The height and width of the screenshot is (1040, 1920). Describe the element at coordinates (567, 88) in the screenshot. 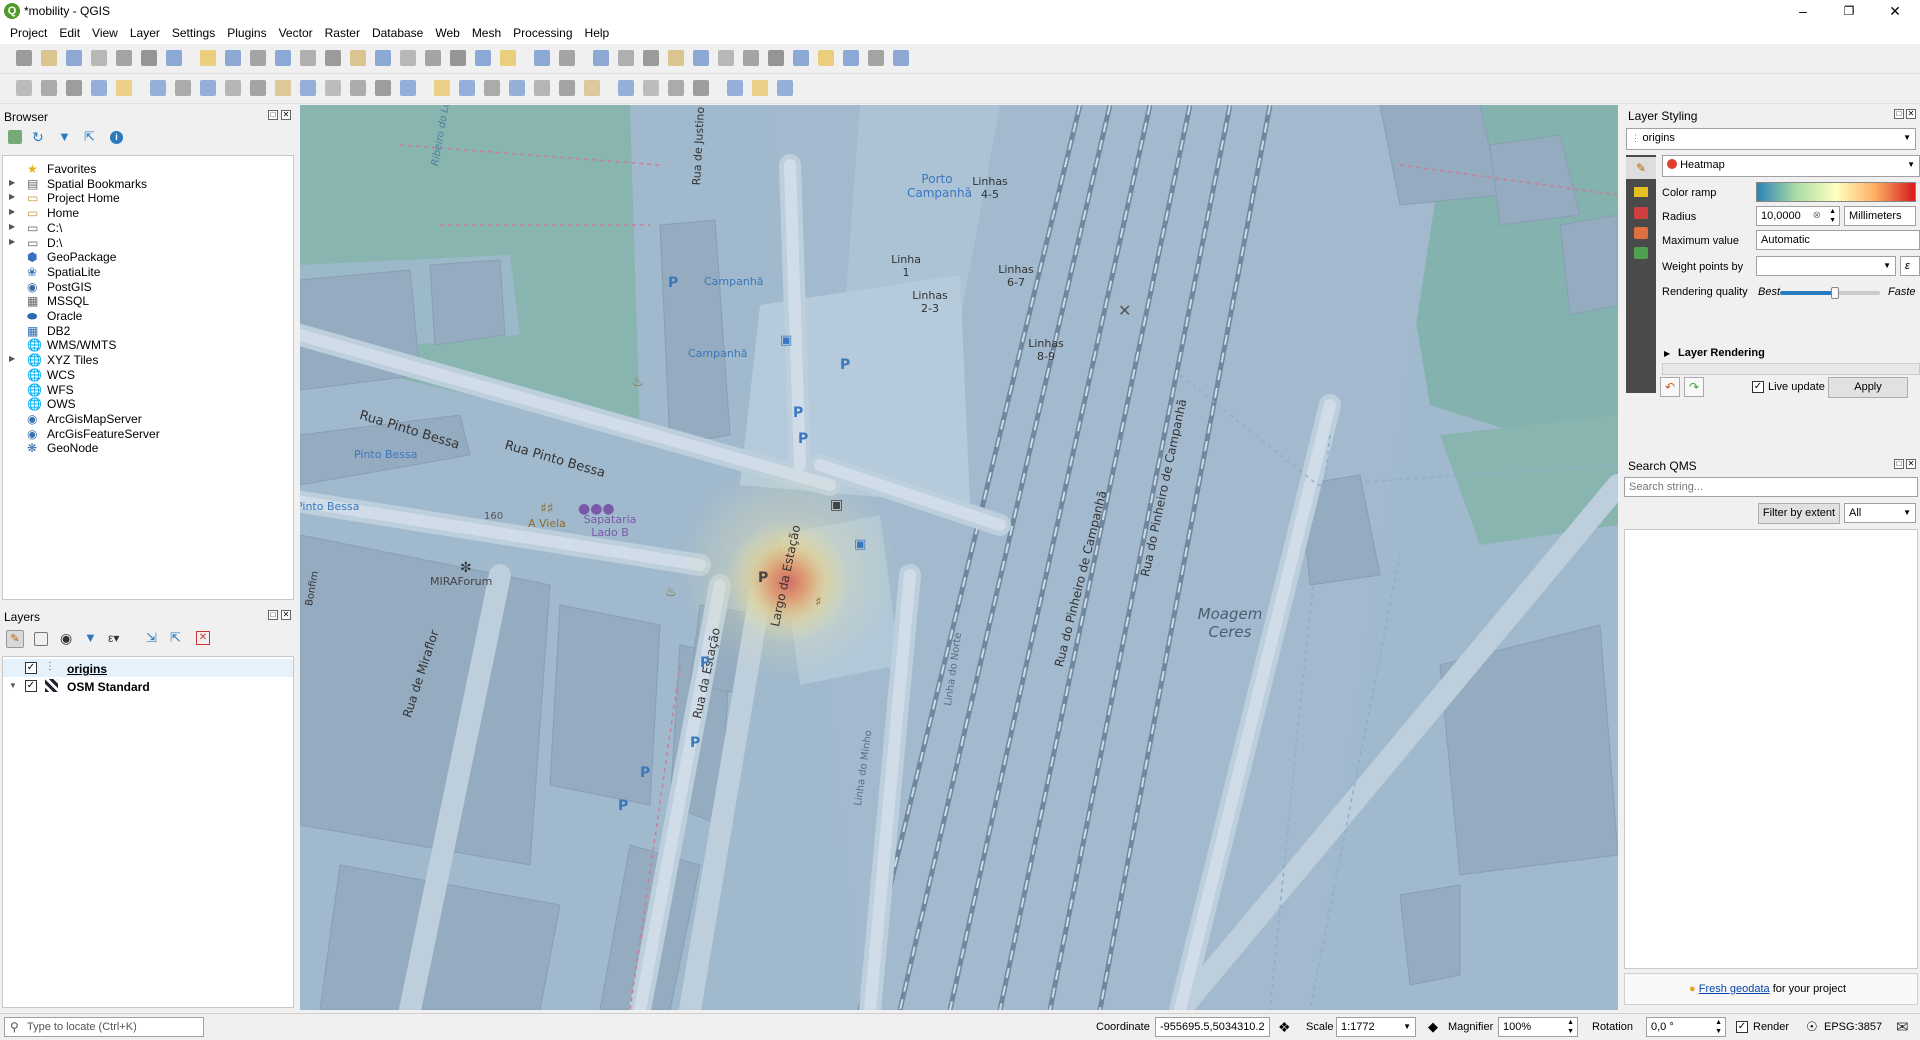

I see `highlight-labels-icon` at that location.